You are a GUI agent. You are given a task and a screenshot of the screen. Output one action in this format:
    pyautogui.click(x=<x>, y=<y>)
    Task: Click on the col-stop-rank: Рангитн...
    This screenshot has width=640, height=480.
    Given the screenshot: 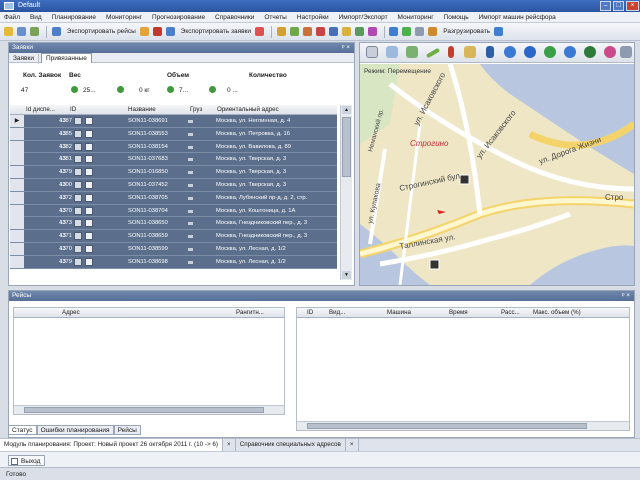 What is the action you would take?
    pyautogui.click(x=250, y=313)
    